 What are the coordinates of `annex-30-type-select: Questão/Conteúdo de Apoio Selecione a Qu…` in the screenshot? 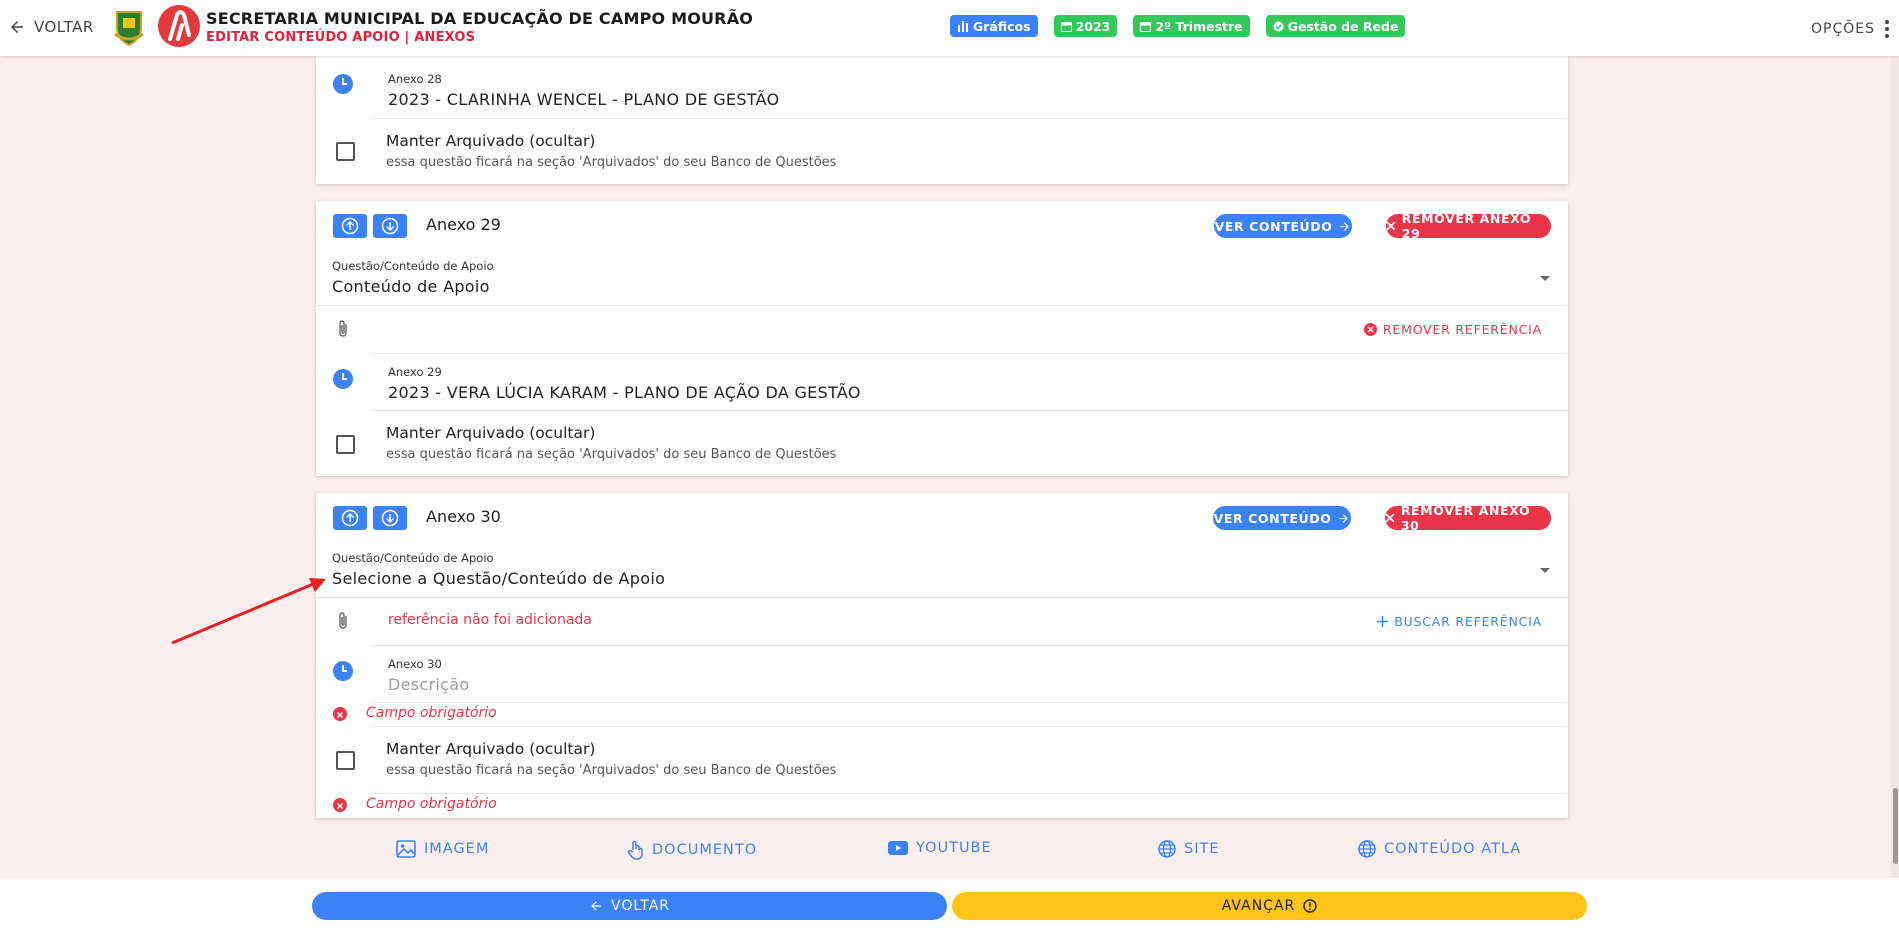 It's located at (942, 570).